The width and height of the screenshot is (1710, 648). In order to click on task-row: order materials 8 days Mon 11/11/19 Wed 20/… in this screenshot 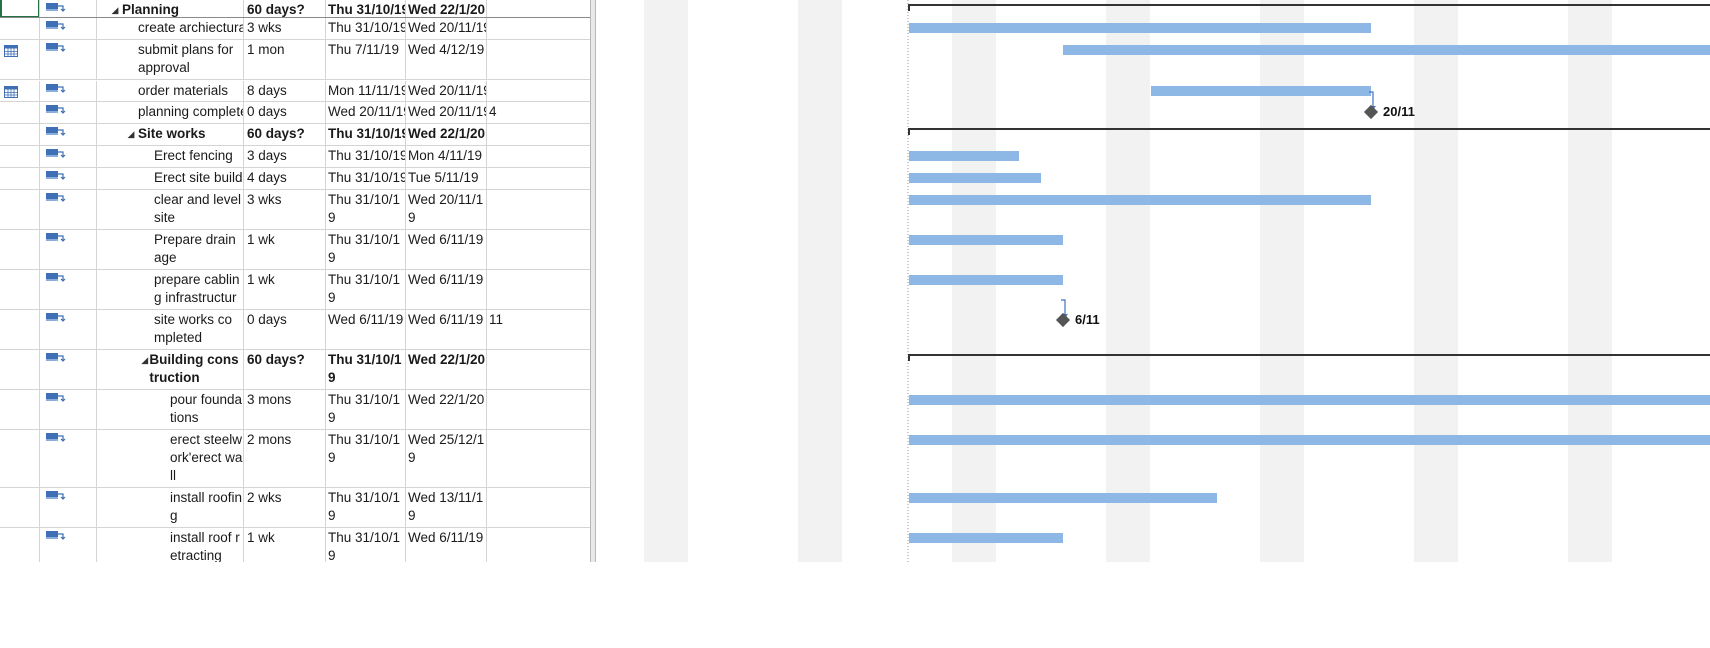, I will do `click(297, 91)`.